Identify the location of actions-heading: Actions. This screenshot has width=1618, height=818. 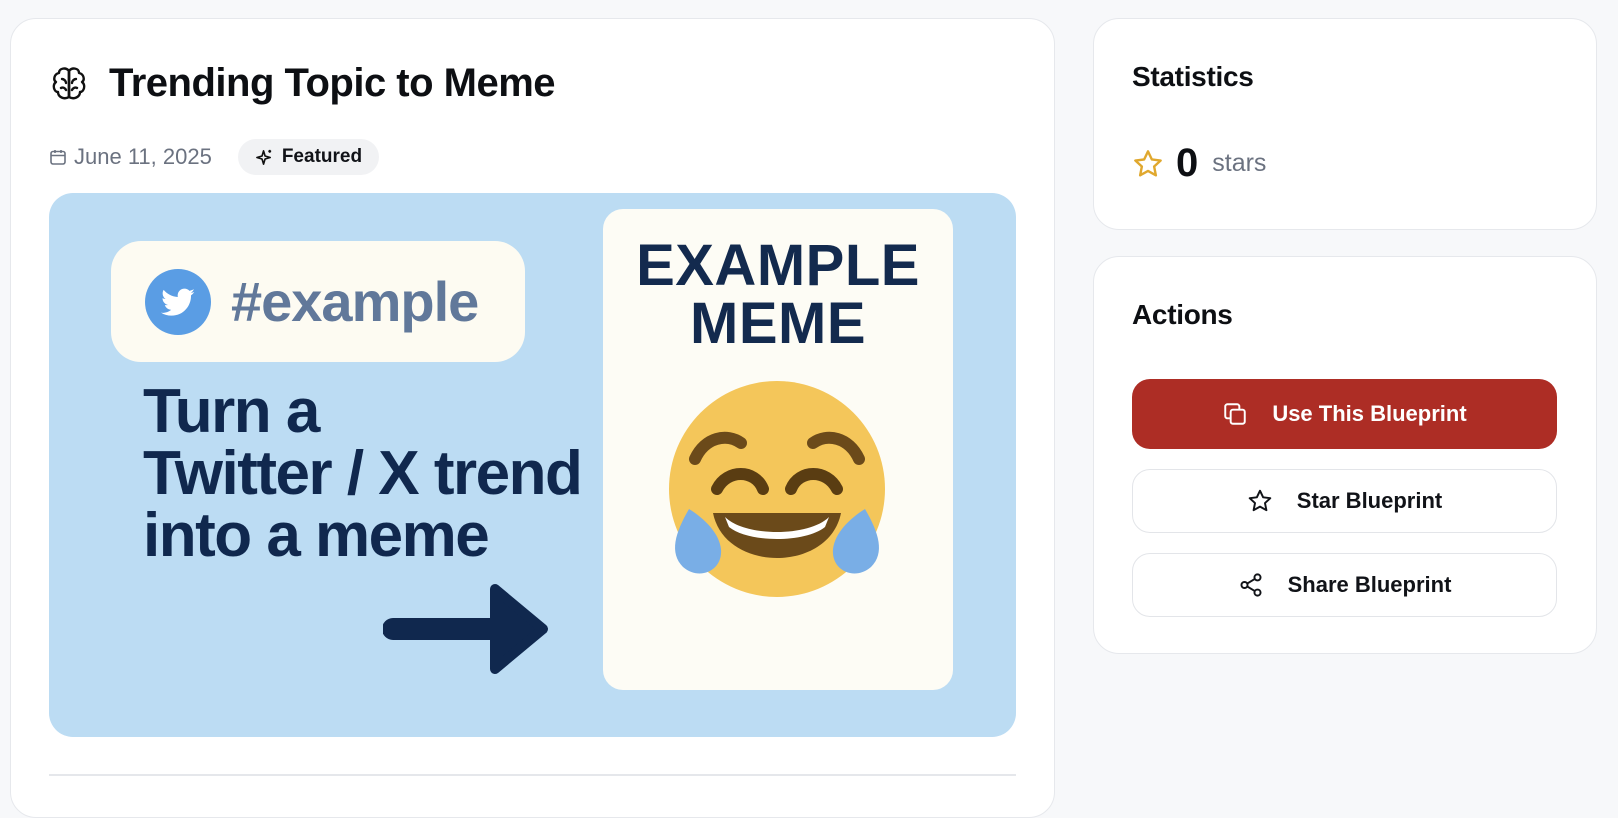
(1182, 314).